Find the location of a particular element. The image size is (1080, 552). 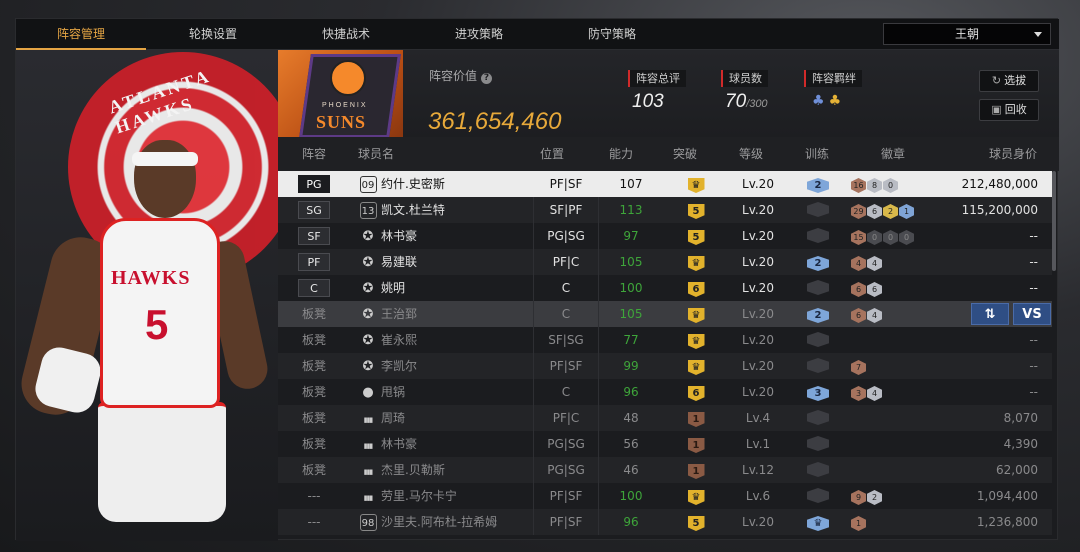

player-name: 王治郅 is located at coordinates (399, 314).